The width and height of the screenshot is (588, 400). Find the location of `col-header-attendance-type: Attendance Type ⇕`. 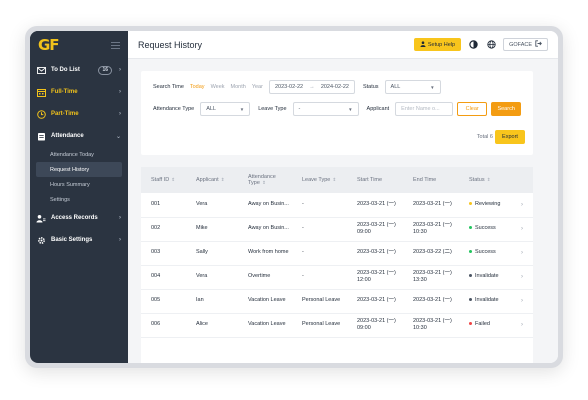

col-header-attendance-type: Attendance Type ⇕ is located at coordinates (265, 180).